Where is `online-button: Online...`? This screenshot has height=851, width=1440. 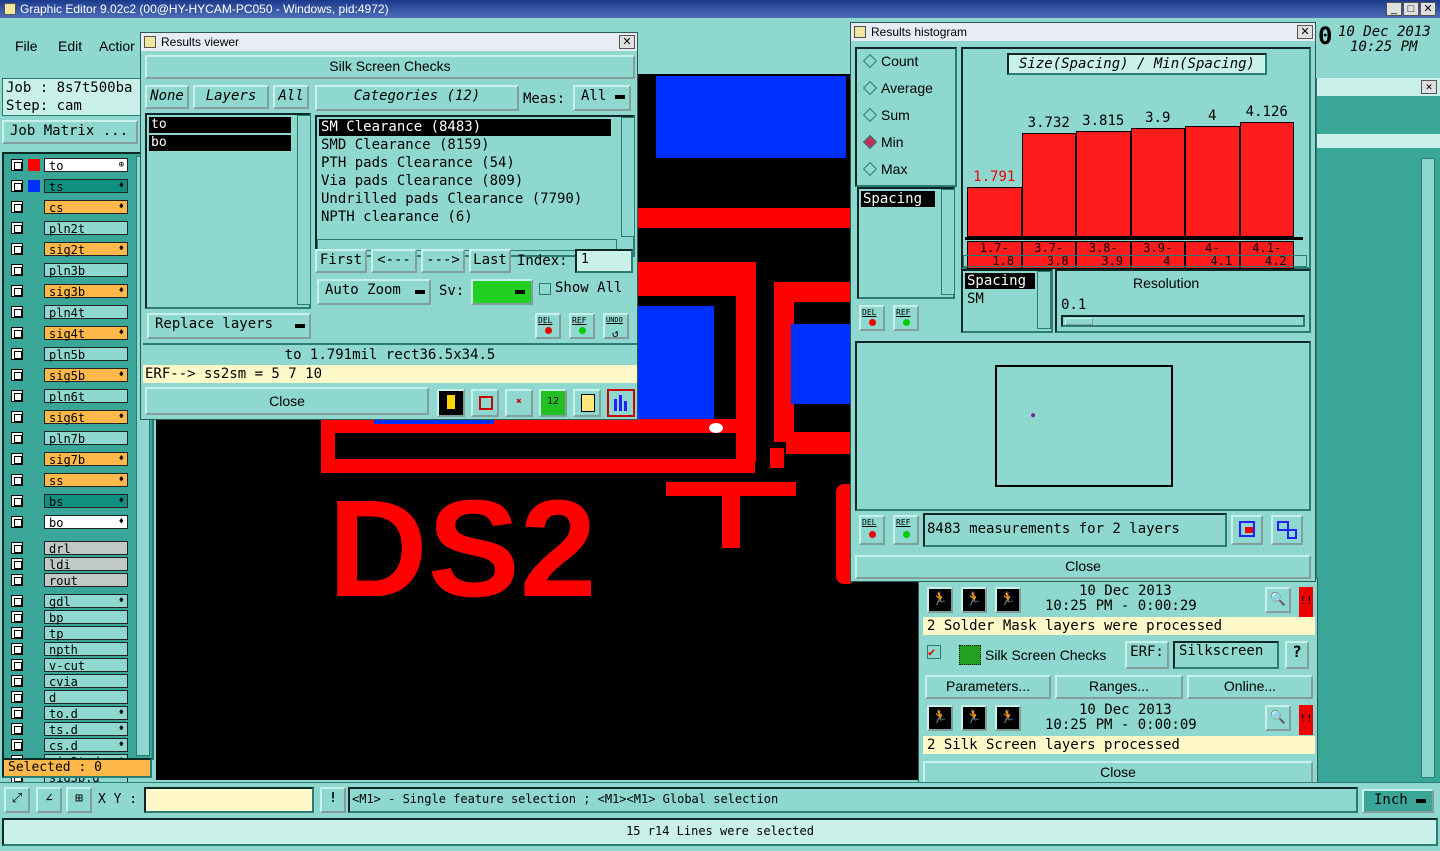
online-button: Online... is located at coordinates (1250, 687).